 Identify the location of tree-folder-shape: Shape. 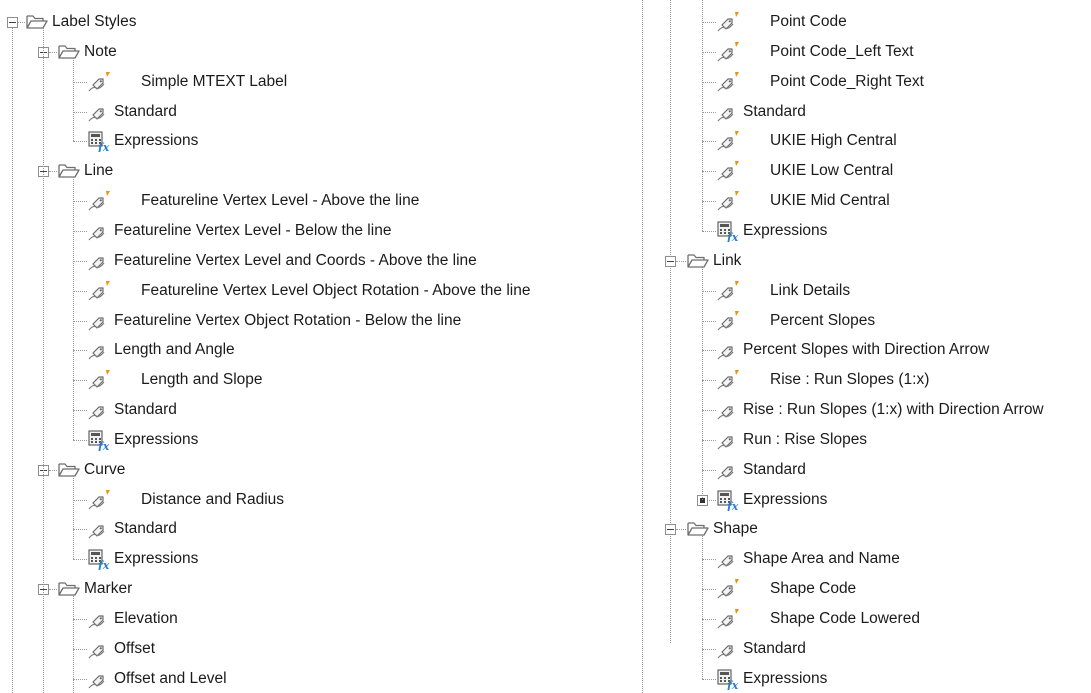
(722, 529).